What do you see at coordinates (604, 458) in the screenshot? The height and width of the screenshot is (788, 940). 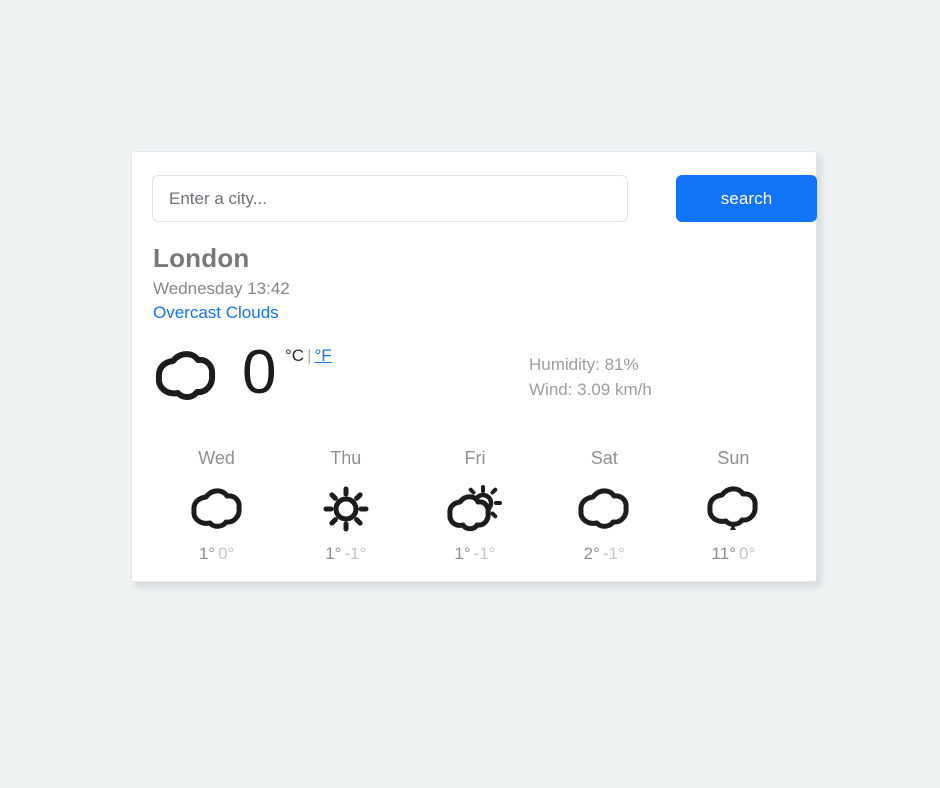 I see `forecast-day-label: Sat` at bounding box center [604, 458].